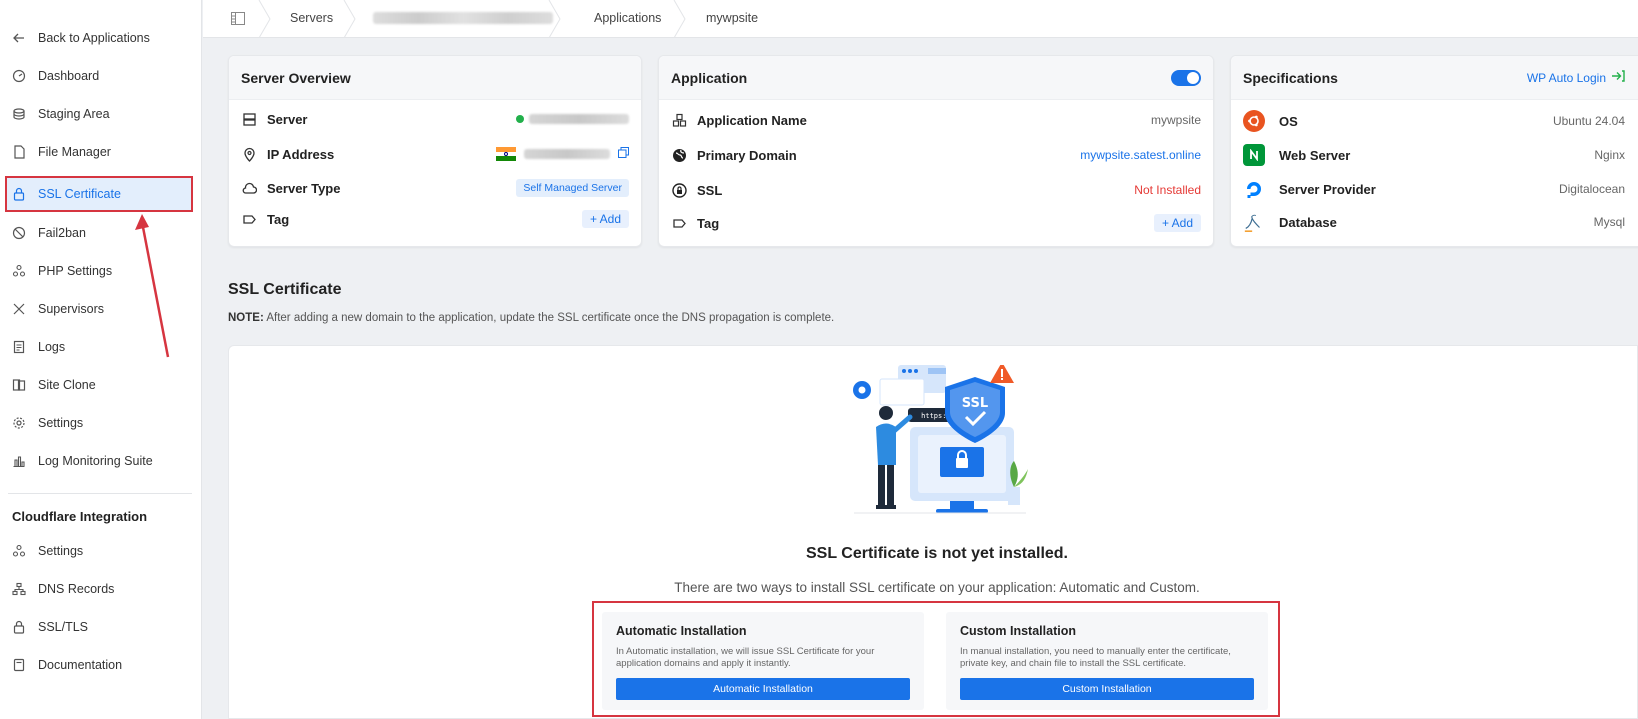  I want to click on card-title: Application, so click(709, 77).